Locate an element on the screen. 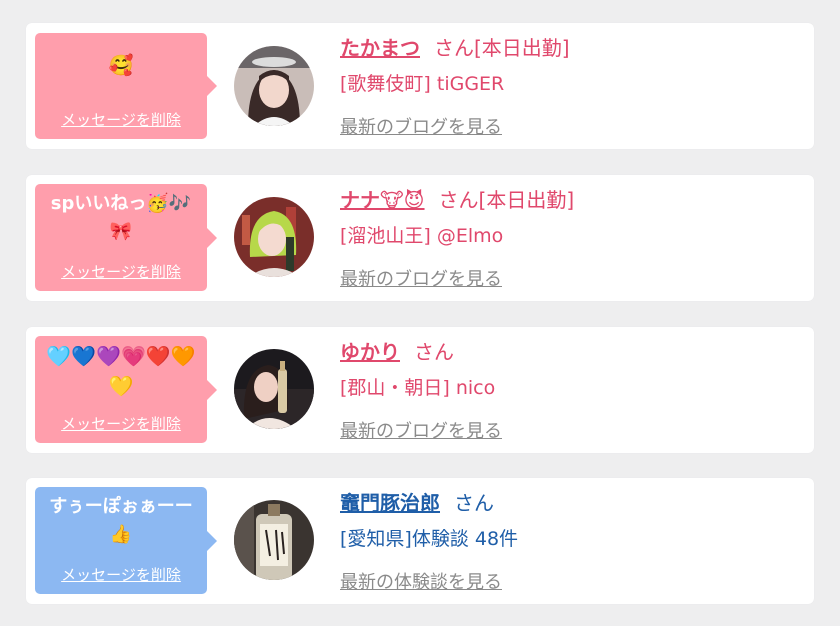 The height and width of the screenshot is (626, 840). sake-bottle-icon is located at coordinates (274, 540).